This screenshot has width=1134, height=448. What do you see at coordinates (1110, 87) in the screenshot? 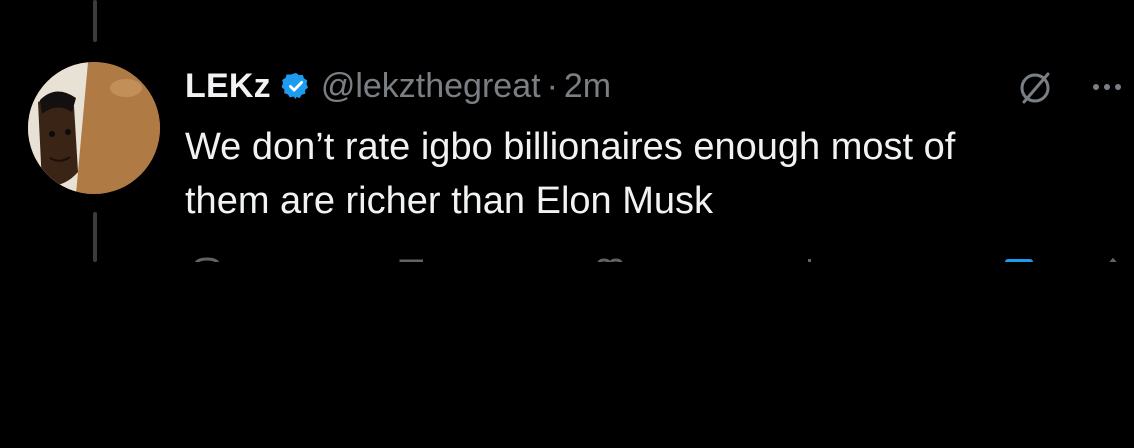
I see `more-options-icon` at bounding box center [1110, 87].